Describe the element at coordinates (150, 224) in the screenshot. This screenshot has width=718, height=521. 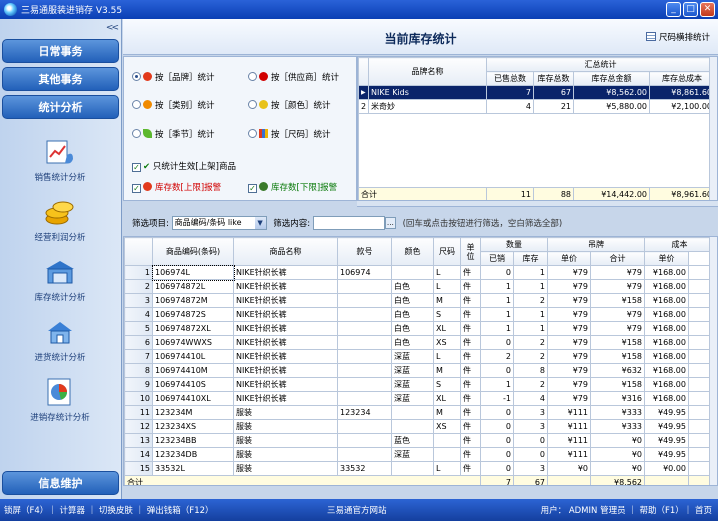
I see `filter-item-label: 筛选项目:` at that location.